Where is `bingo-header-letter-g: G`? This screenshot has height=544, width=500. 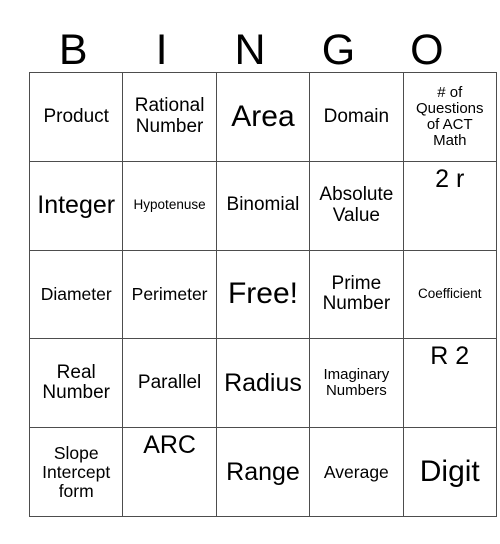 bingo-header-letter-g: G is located at coordinates (338, 50).